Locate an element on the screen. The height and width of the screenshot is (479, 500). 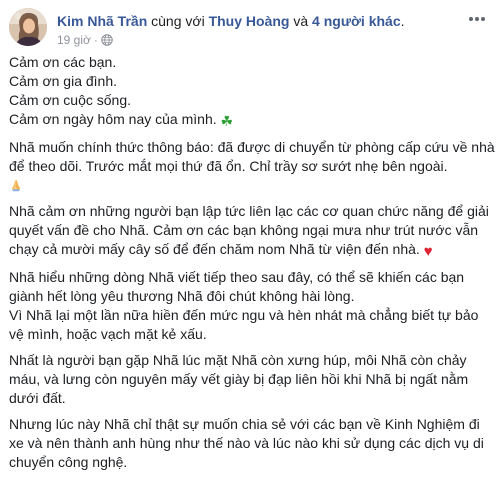
pray-line is located at coordinates (252, 185).